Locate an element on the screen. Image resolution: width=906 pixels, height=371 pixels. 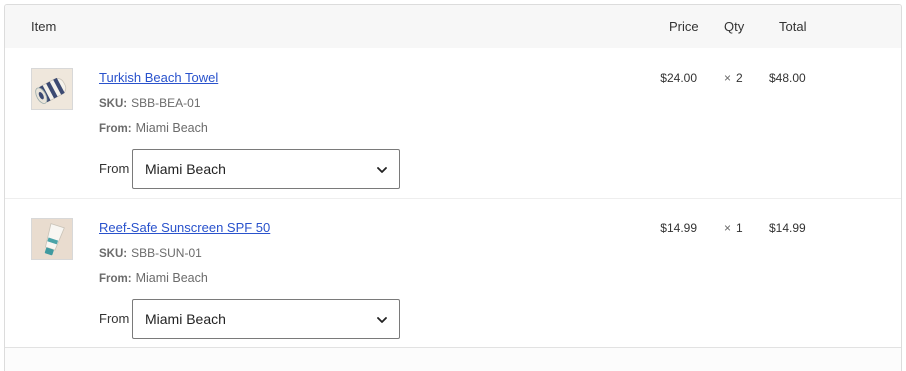
quantity-value: 2 is located at coordinates (739, 78).